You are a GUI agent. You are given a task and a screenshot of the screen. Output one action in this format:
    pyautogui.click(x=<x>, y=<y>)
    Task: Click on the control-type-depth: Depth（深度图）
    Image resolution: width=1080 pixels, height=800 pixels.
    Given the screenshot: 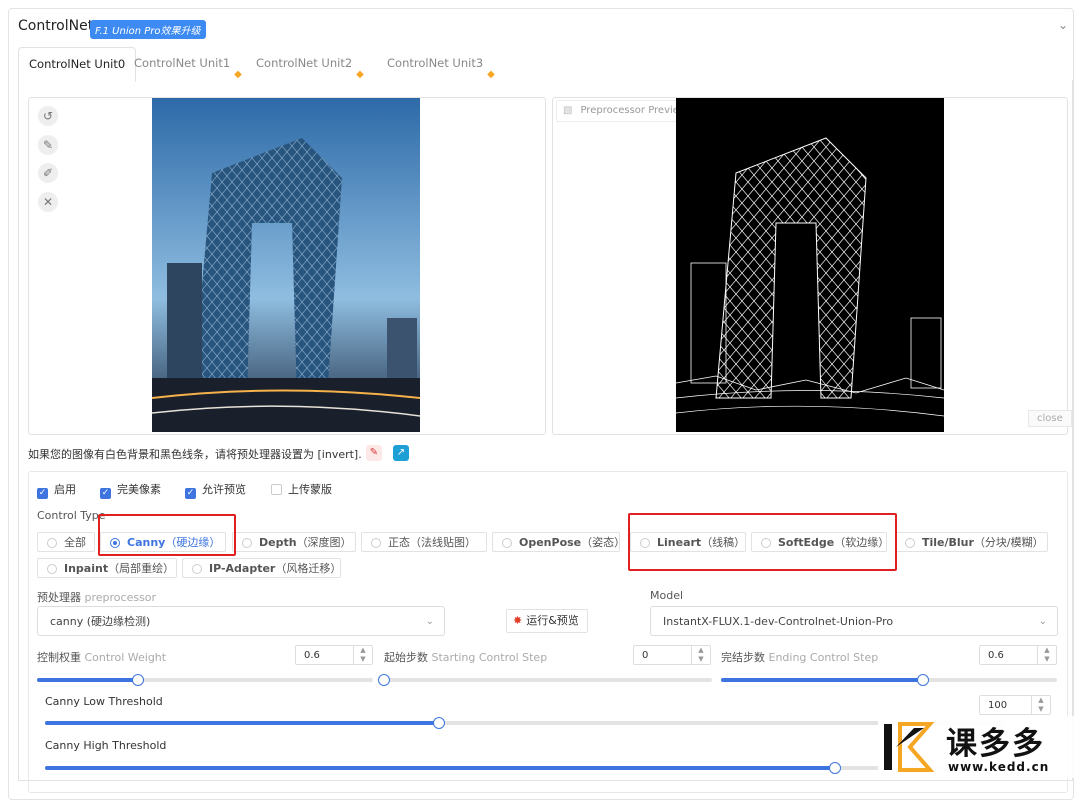 What is the action you would take?
    pyautogui.click(x=294, y=542)
    